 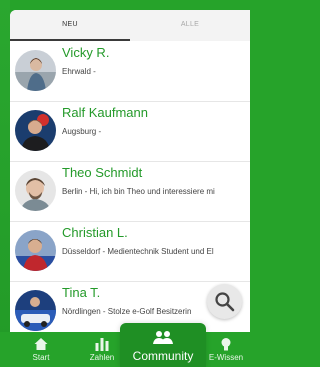 What do you see at coordinates (102, 344) in the screenshot?
I see `bar-chart-icon` at bounding box center [102, 344].